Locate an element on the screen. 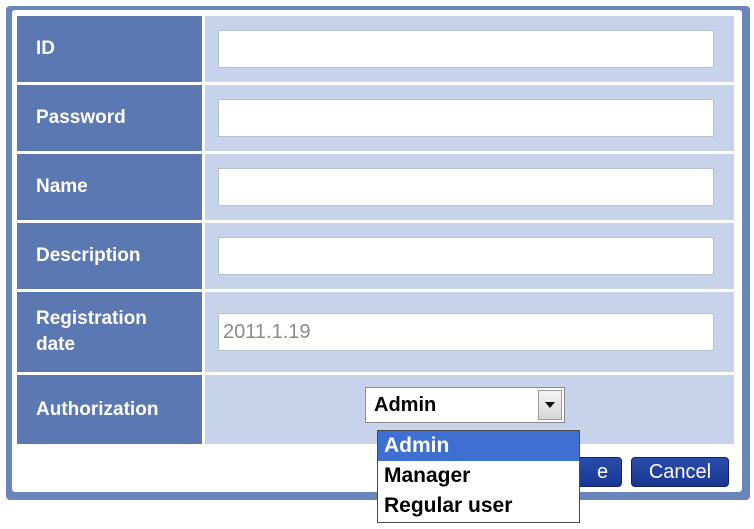  authorization-label: Authorization is located at coordinates (109, 409).